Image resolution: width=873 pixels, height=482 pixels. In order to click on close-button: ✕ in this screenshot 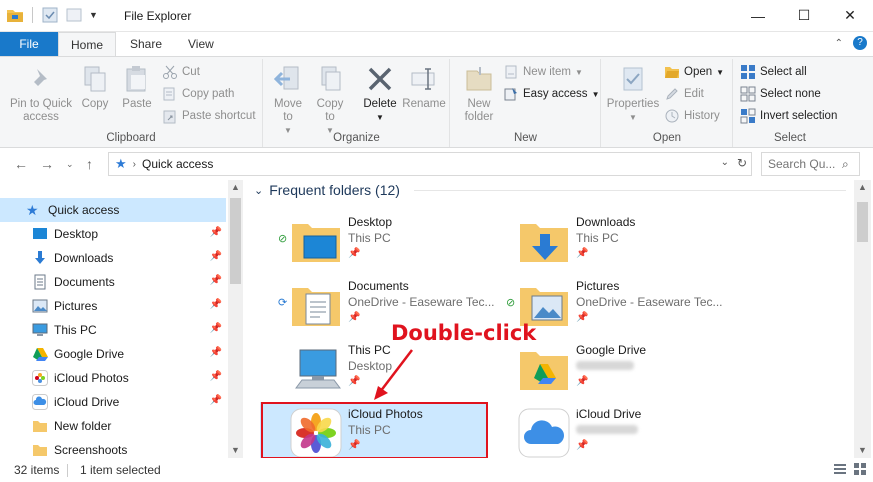, I will do `click(850, 15)`.